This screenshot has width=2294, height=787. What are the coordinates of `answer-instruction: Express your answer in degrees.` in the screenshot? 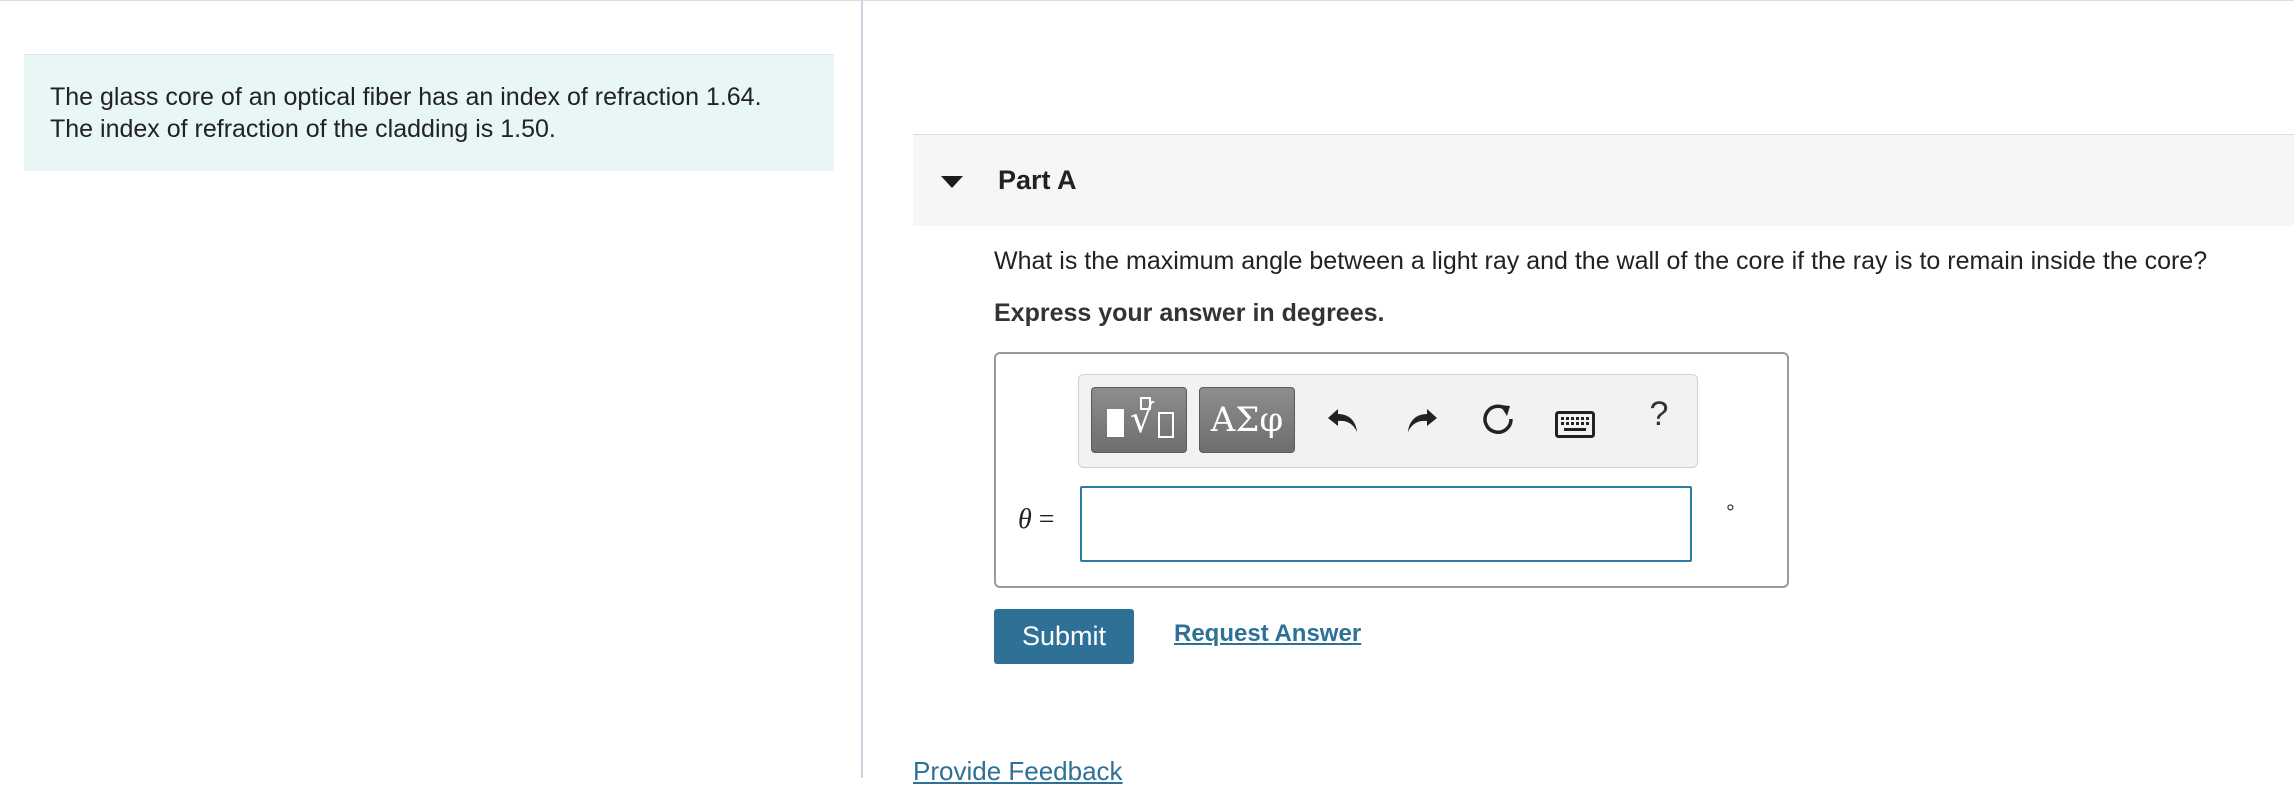 It's located at (1189, 313).